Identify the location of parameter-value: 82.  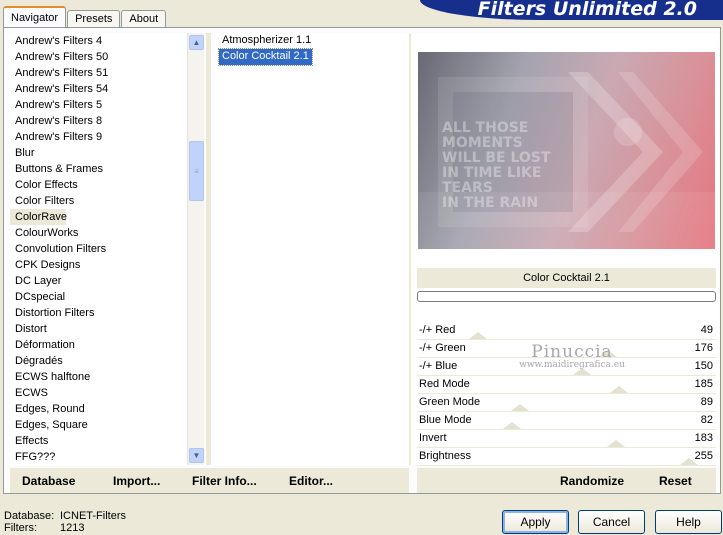
(706, 420).